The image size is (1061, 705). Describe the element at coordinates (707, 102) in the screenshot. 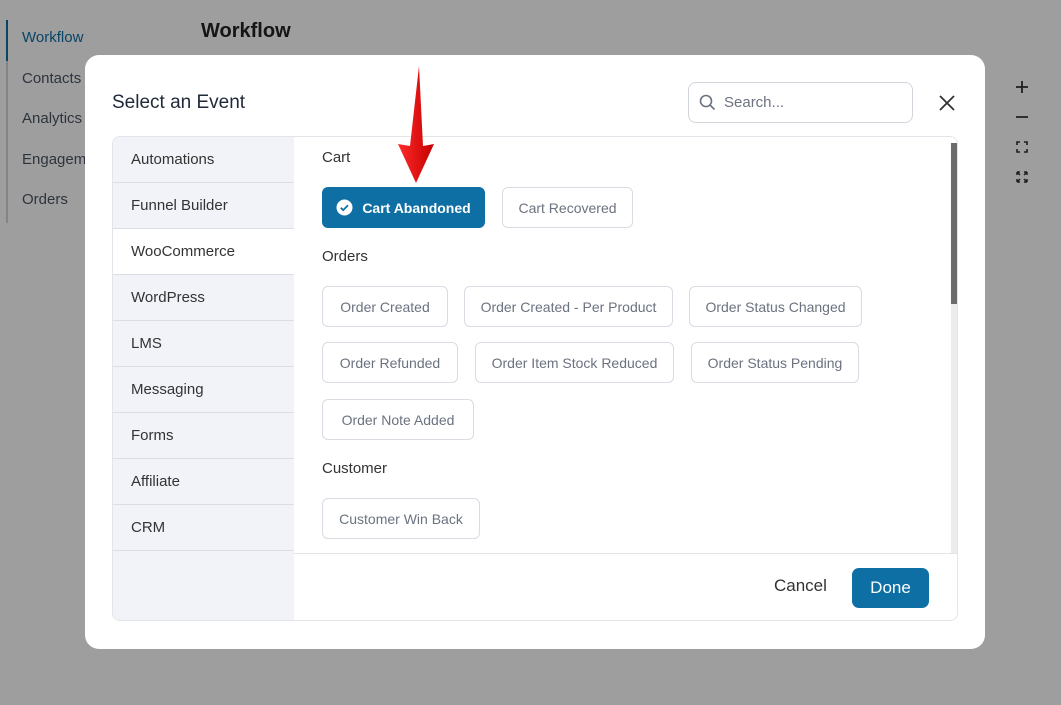

I see `search-icon` at that location.